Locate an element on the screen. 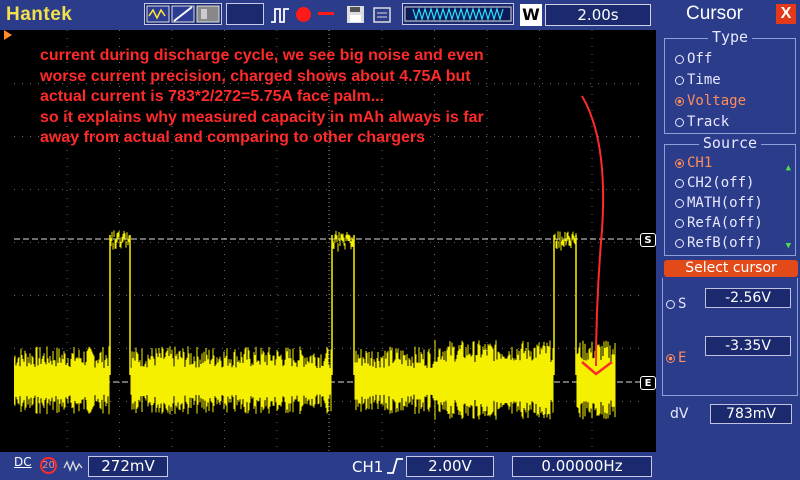 The image size is (800, 480). type-option-off: Off is located at coordinates (693, 59).